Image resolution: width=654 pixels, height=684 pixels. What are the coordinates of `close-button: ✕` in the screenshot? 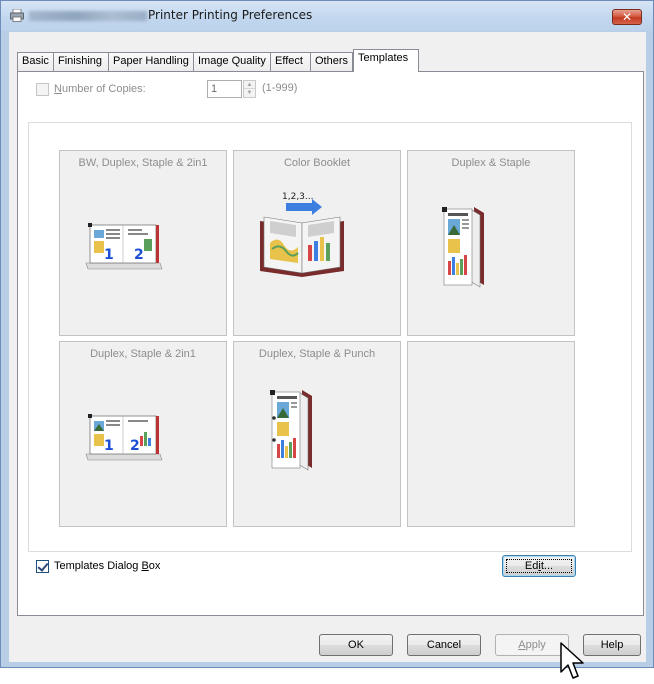 It's located at (627, 17).